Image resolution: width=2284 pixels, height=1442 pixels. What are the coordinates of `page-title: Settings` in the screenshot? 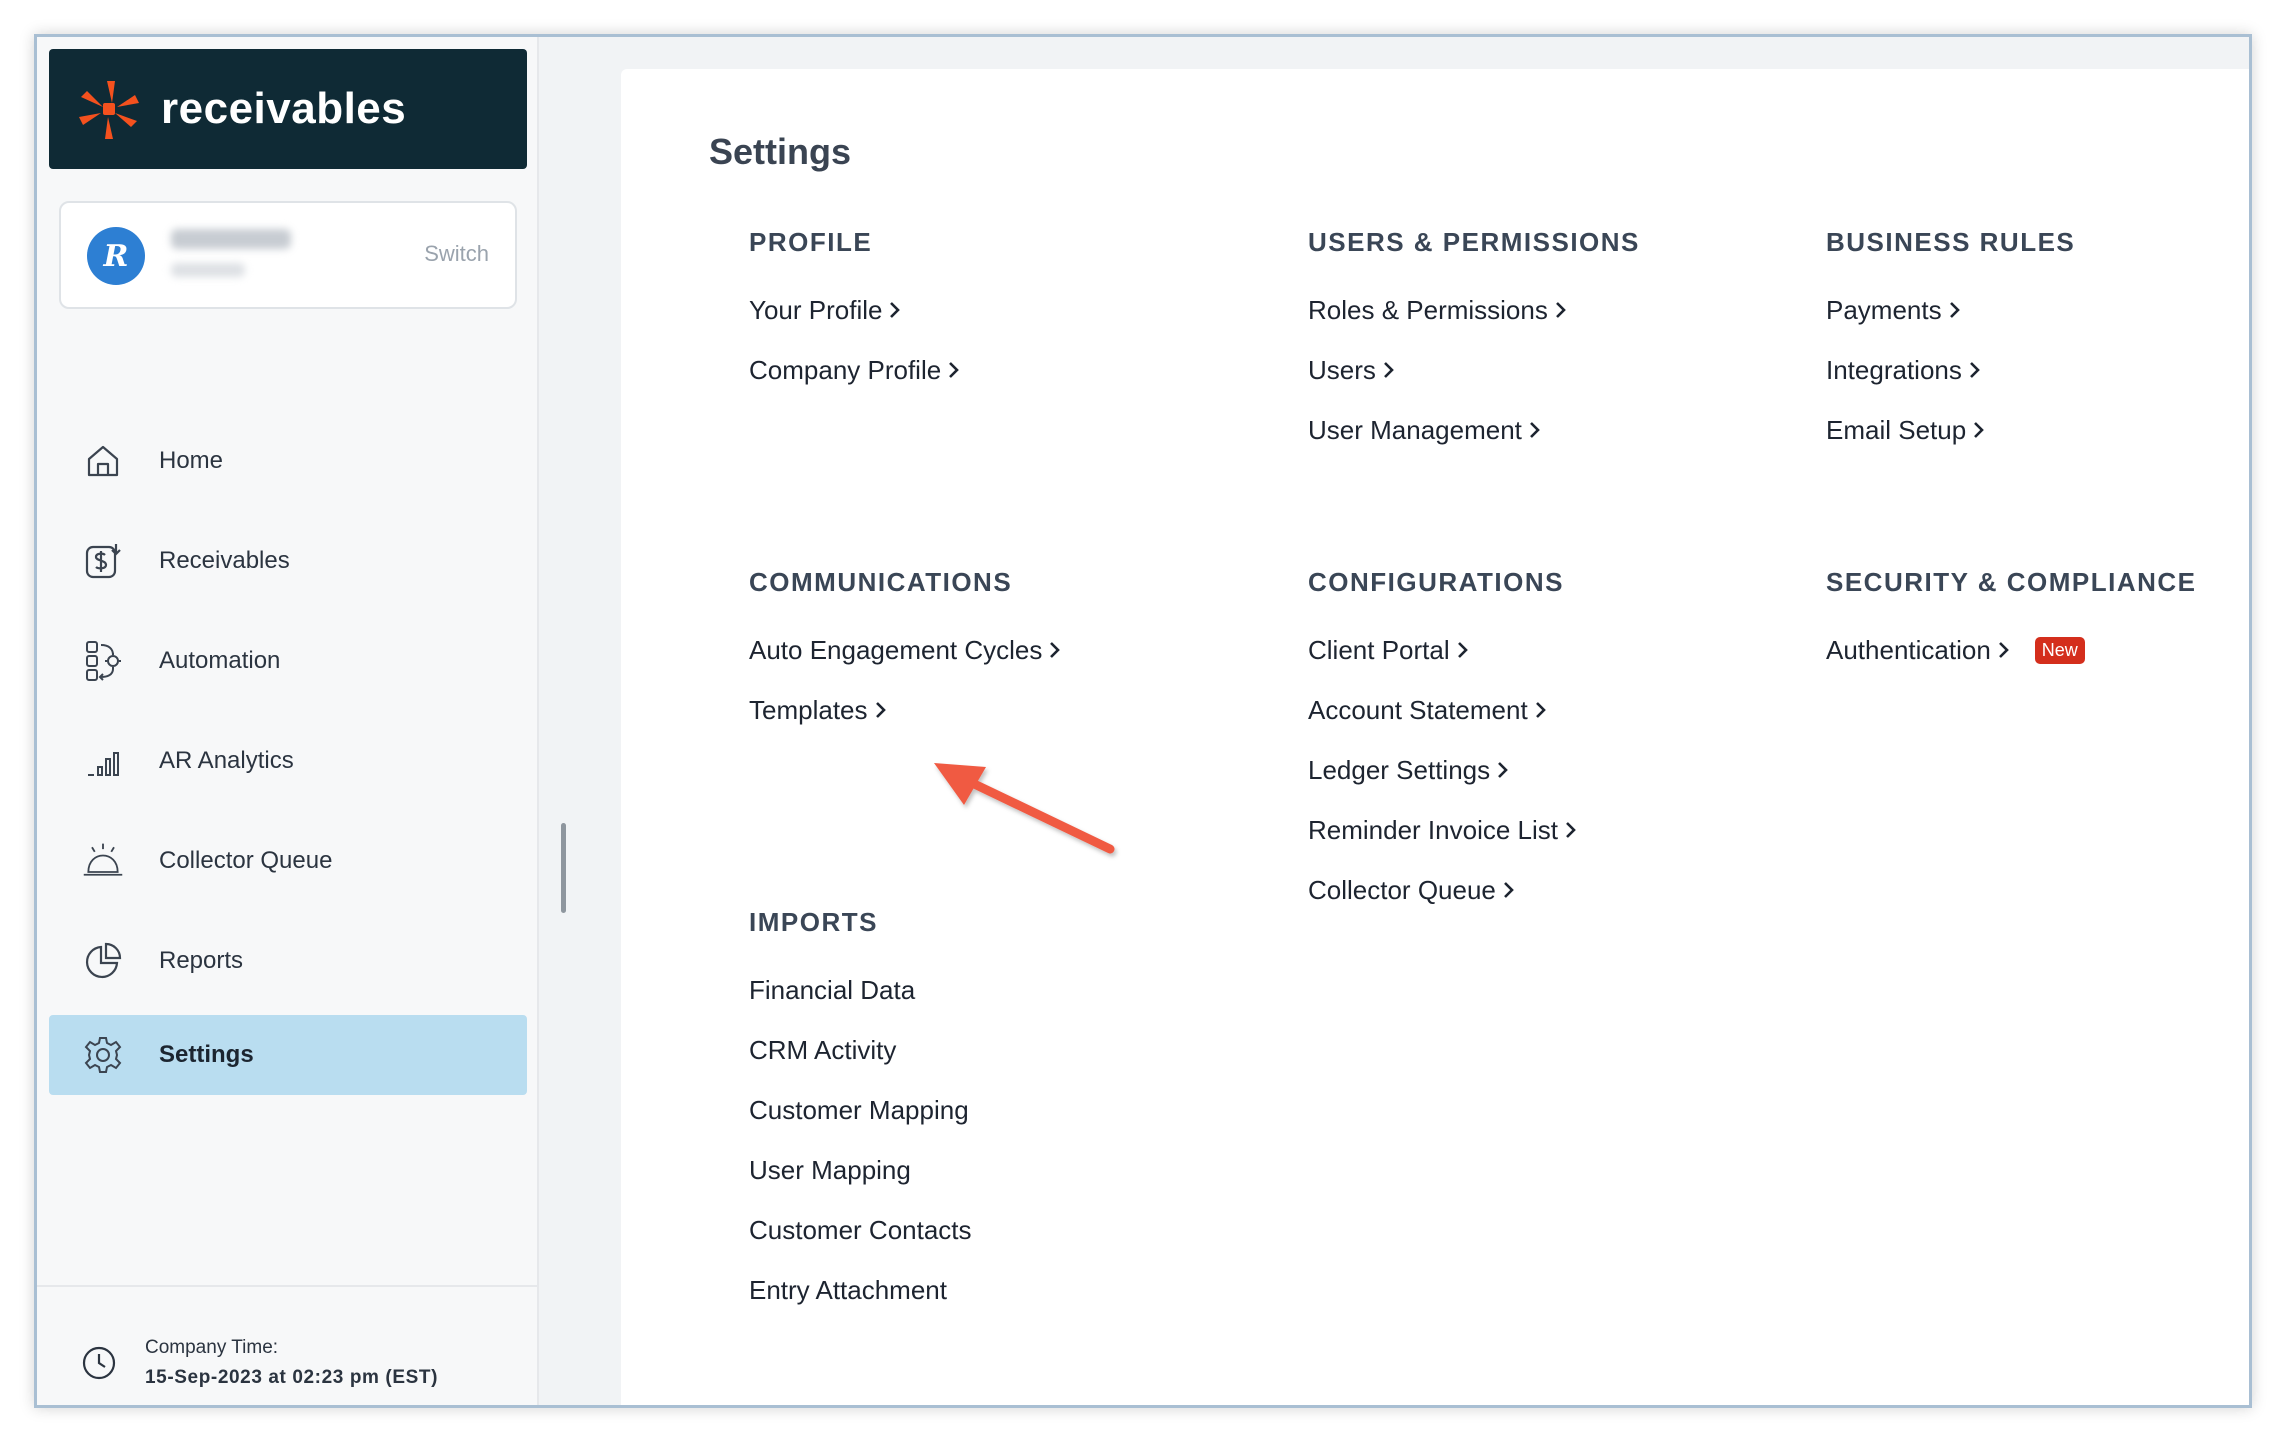 It's located at (780, 151).